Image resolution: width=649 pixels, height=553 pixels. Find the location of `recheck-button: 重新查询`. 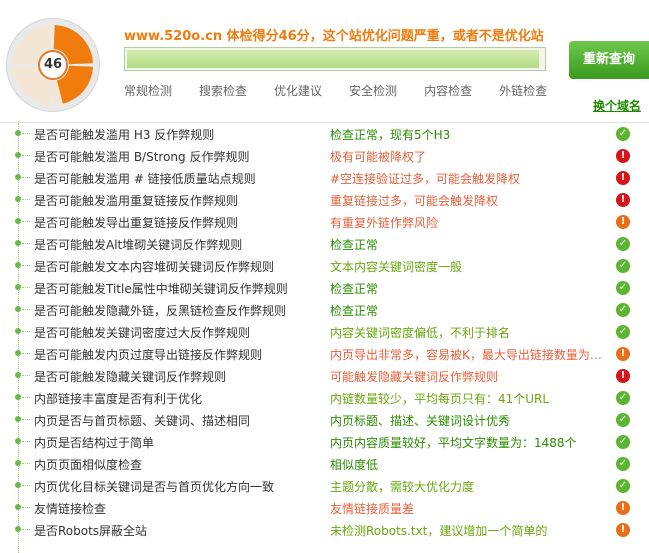

recheck-button: 重新查询 is located at coordinates (609, 60).